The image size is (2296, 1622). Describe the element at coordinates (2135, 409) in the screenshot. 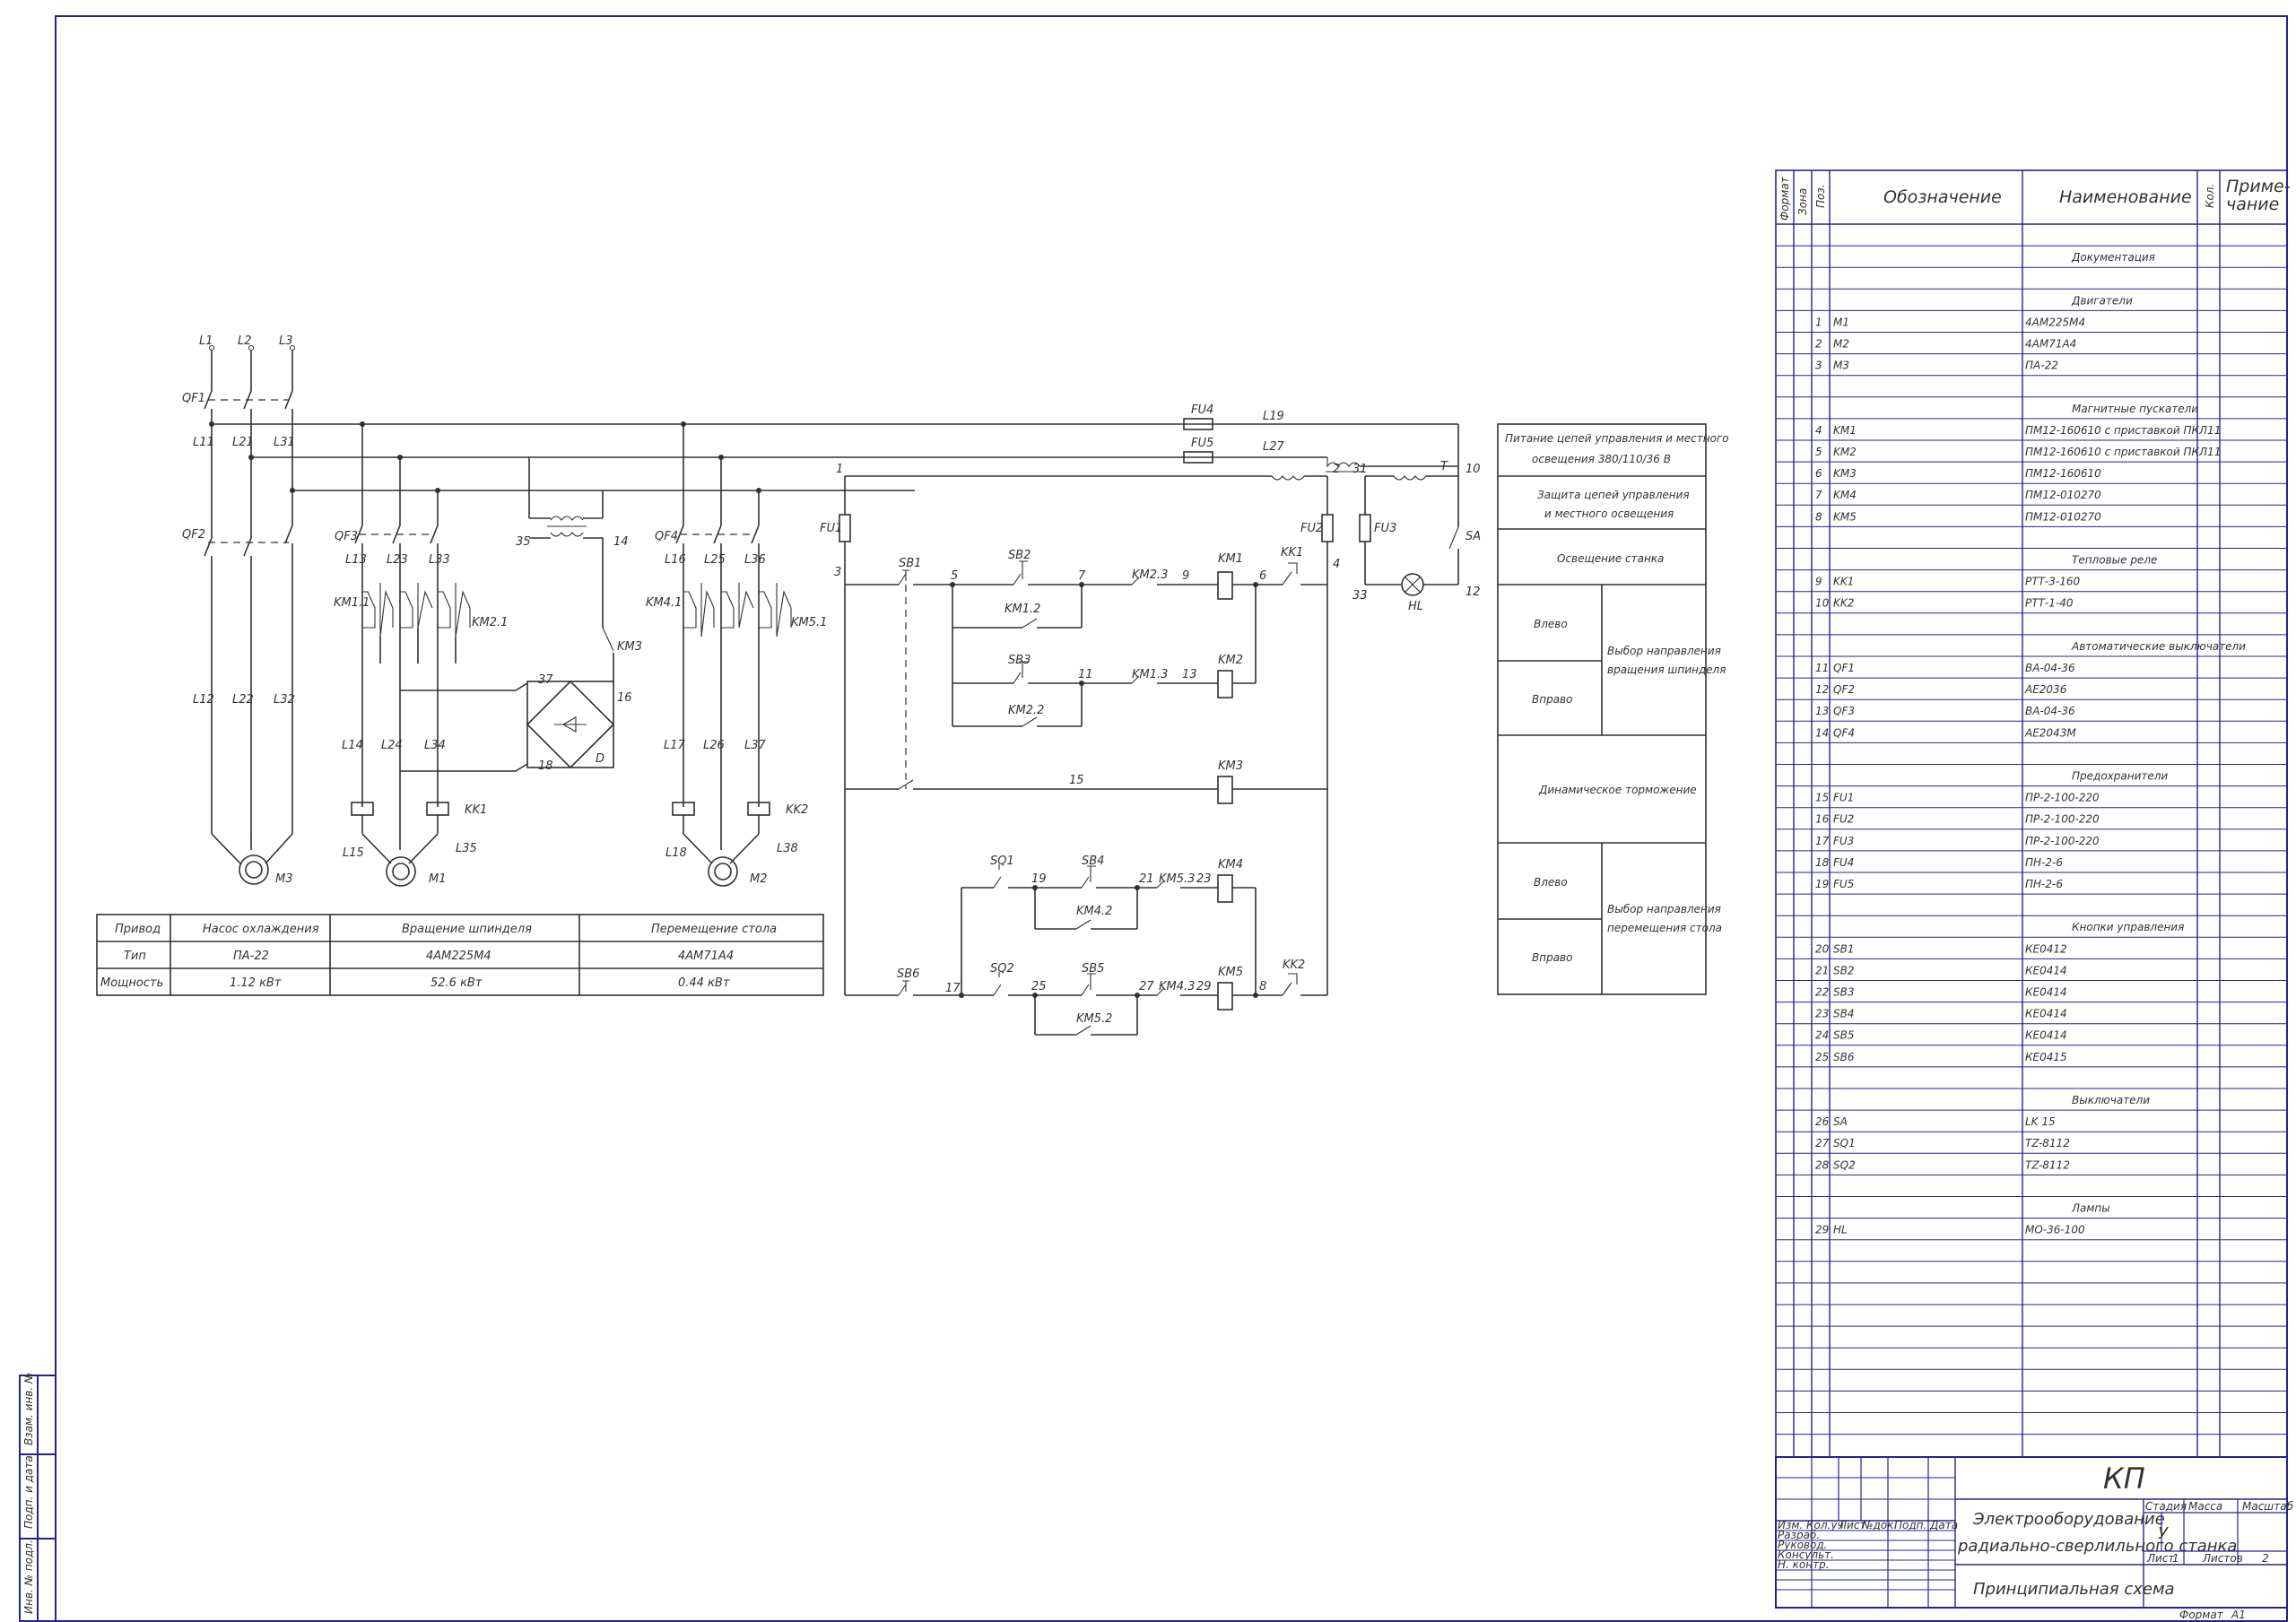

I see `spec-section-title: Магнитные пускатели` at that location.